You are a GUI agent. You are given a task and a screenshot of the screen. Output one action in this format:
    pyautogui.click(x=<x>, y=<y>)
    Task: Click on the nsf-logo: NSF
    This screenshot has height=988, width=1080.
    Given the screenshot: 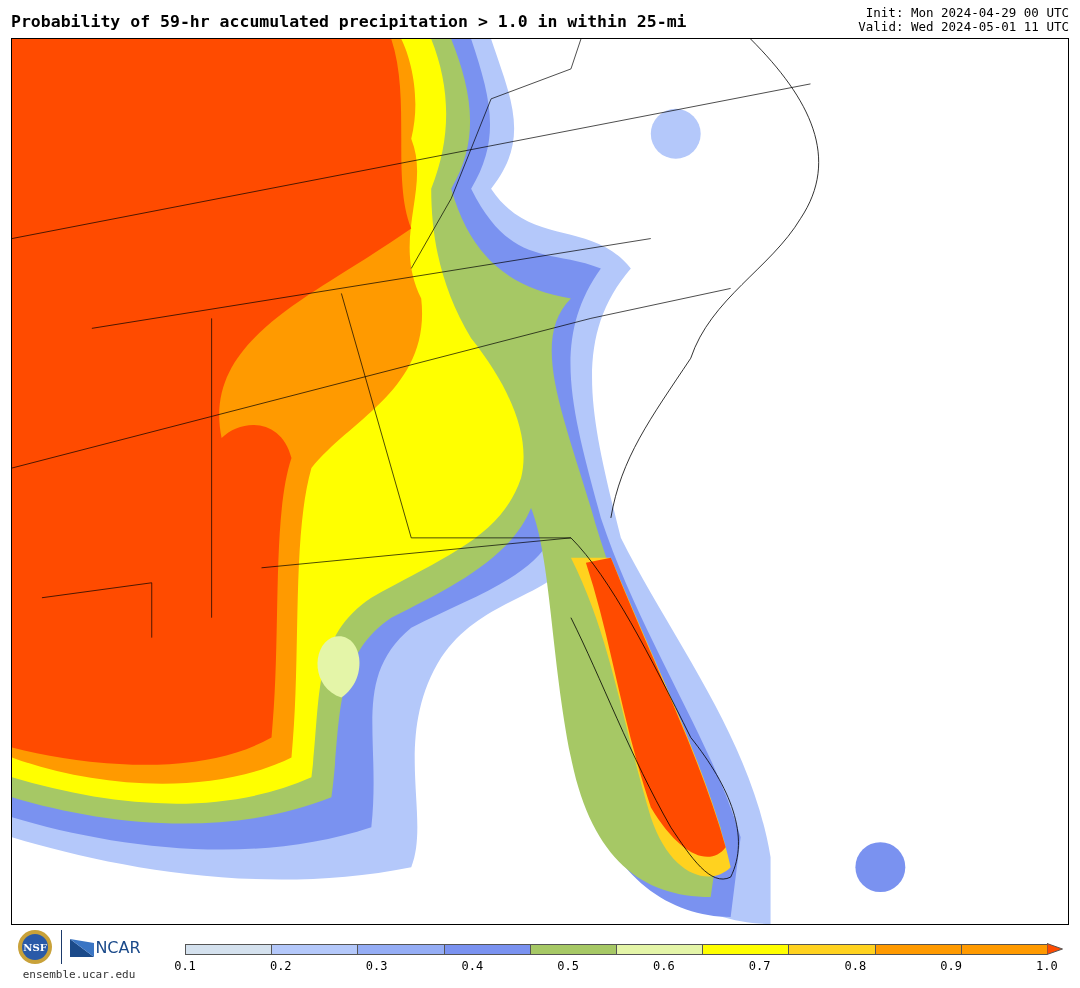 What is the action you would take?
    pyautogui.click(x=35, y=947)
    